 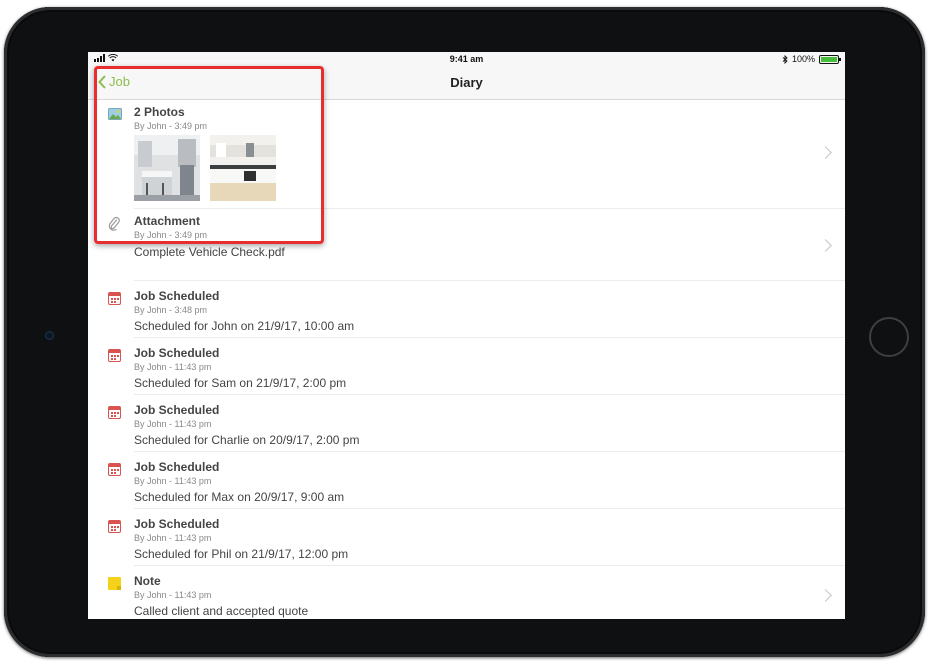 What do you see at coordinates (244, 326) in the screenshot?
I see `entry-description: Scheduled for John on 21/9/17, 10:00 am` at bounding box center [244, 326].